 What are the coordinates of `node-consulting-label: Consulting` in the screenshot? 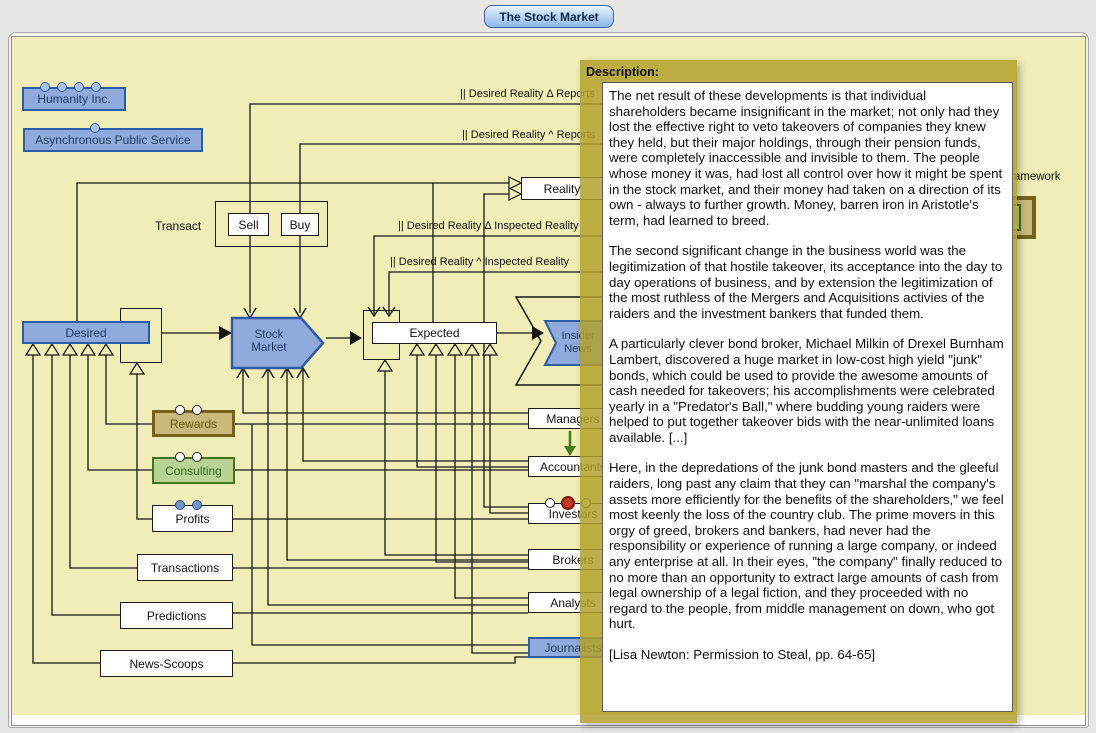 It's located at (193, 470).